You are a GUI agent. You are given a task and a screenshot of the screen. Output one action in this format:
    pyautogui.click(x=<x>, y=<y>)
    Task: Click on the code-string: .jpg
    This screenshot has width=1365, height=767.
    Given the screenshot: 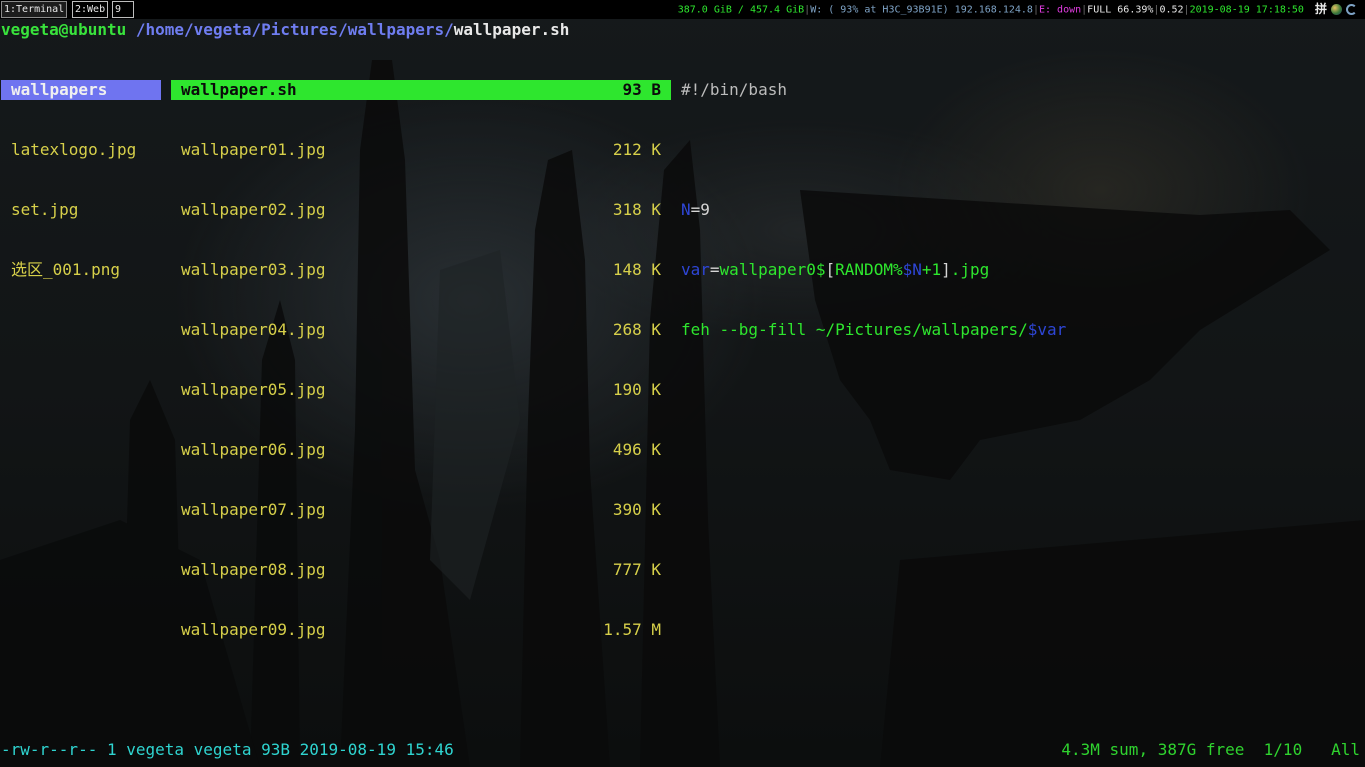 What is the action you would take?
    pyautogui.click(x=970, y=269)
    